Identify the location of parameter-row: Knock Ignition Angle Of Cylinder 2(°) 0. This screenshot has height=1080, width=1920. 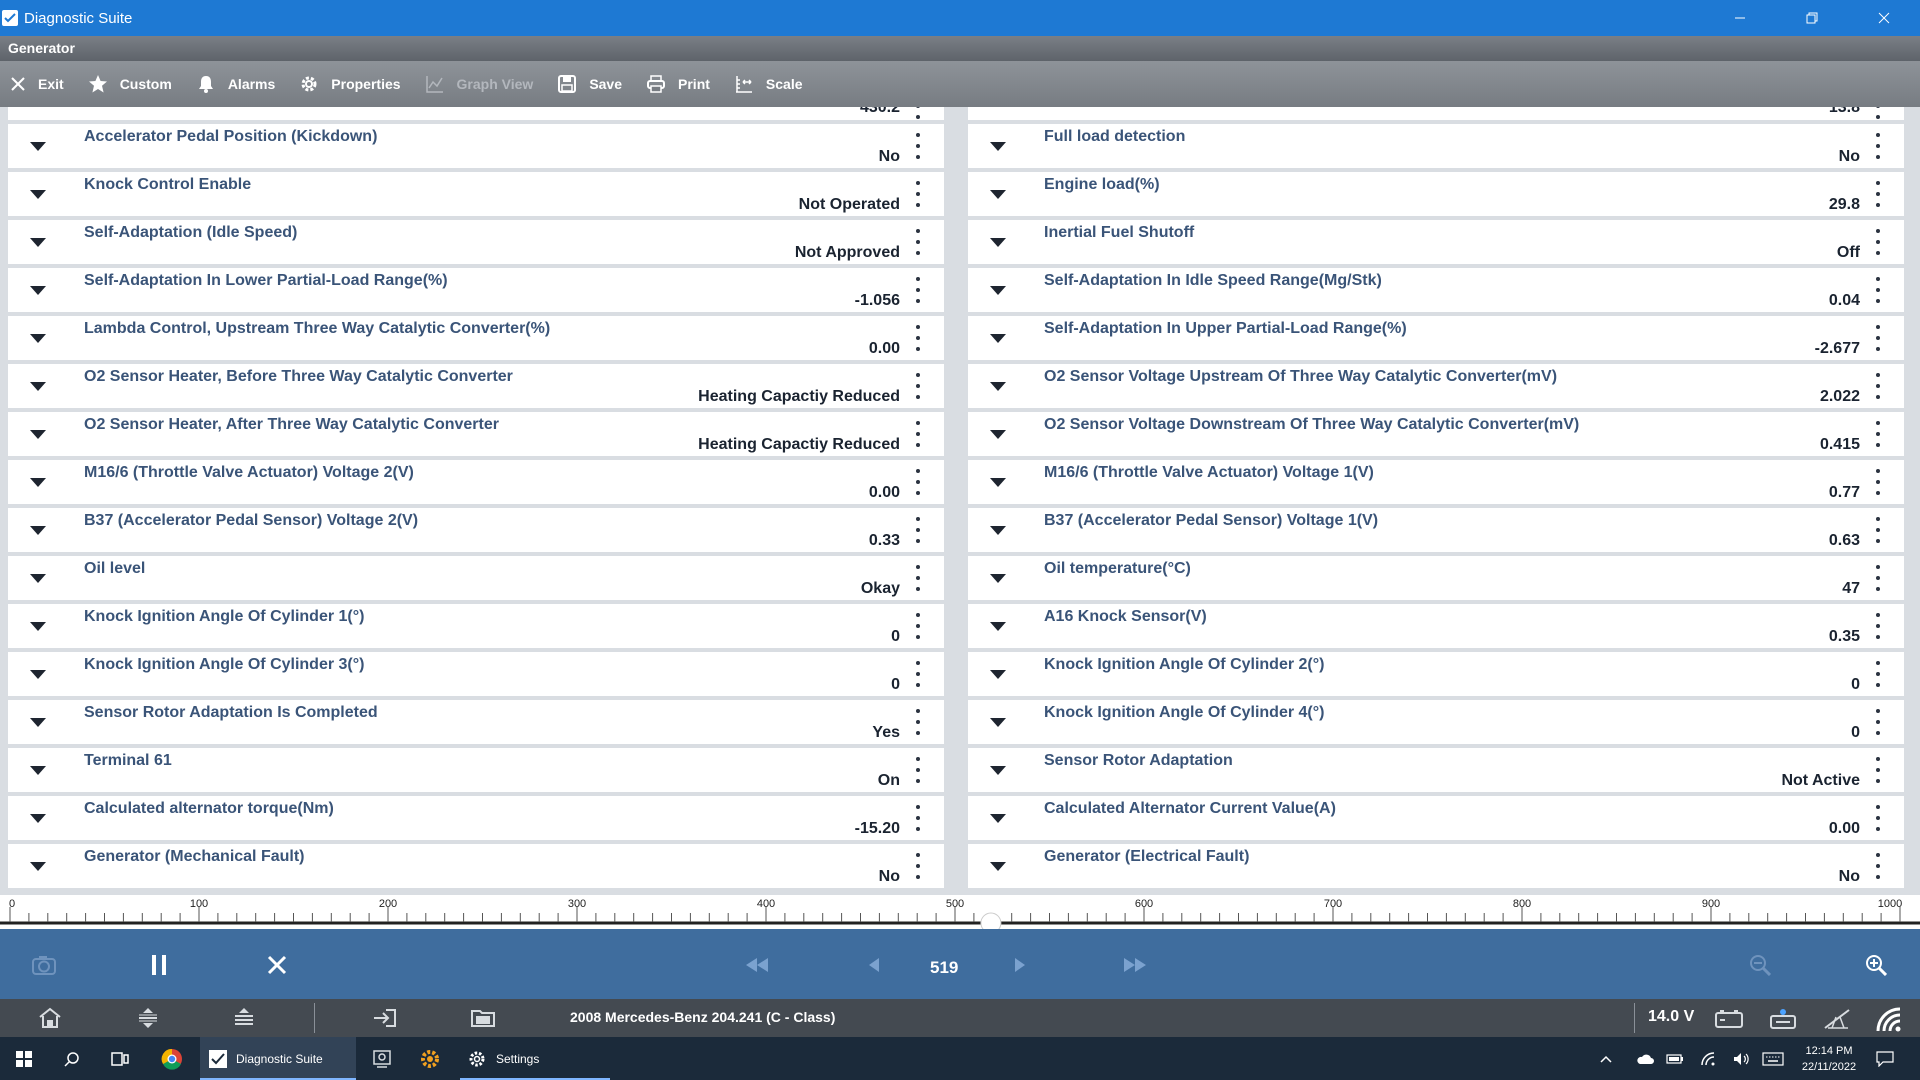
(1436, 674).